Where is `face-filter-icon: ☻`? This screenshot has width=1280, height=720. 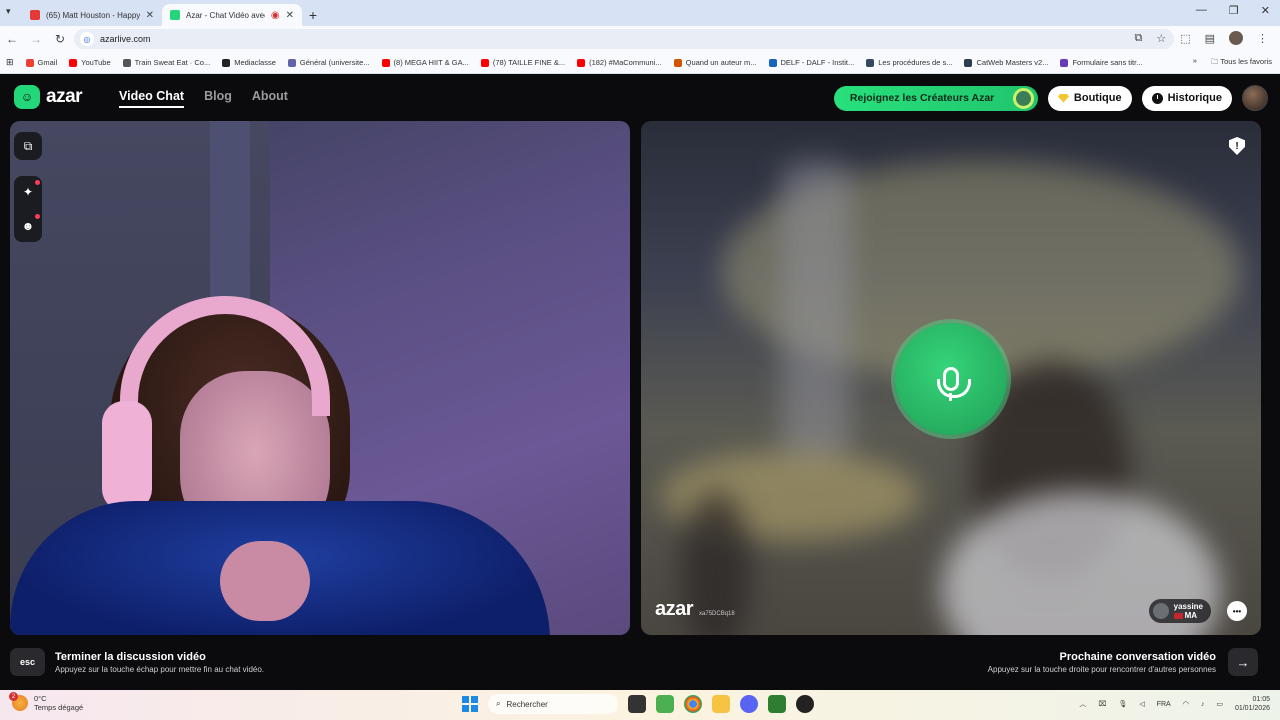 face-filter-icon: ☻ is located at coordinates (28, 226).